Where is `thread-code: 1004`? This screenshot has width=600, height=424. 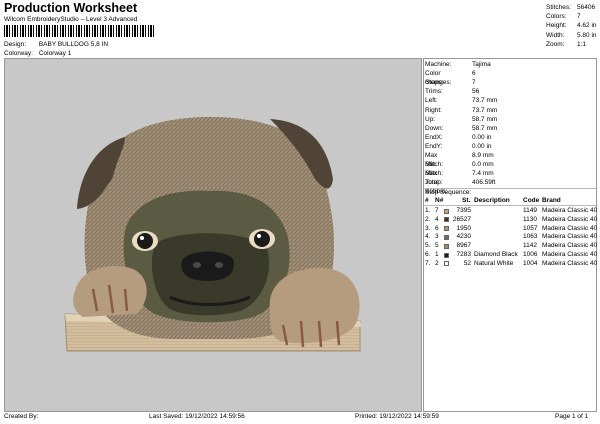 thread-code: 1004 is located at coordinates (530, 263).